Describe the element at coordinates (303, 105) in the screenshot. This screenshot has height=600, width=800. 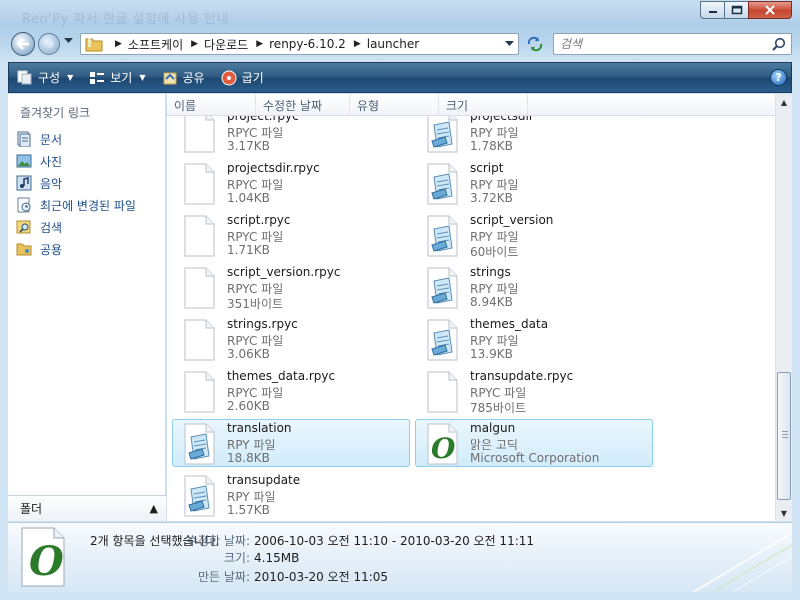
I see `column-header-date-modified: 수정한 날짜` at that location.